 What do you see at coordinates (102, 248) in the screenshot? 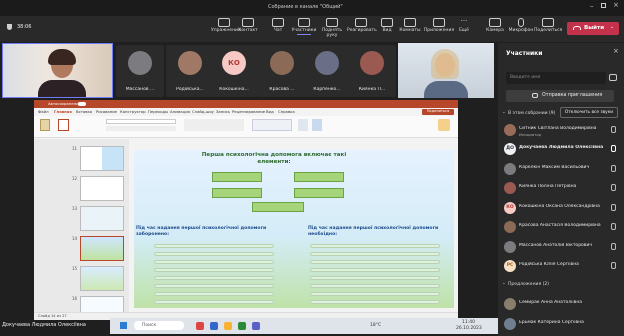
I see `slide-thumbnail-active` at bounding box center [102, 248].